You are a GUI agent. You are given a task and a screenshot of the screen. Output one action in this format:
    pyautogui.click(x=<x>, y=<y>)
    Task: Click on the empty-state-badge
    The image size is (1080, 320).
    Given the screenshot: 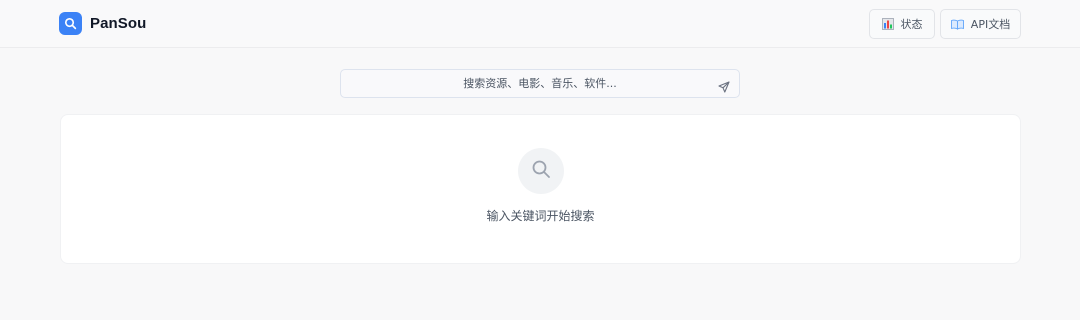 What is the action you would take?
    pyautogui.click(x=541, y=171)
    